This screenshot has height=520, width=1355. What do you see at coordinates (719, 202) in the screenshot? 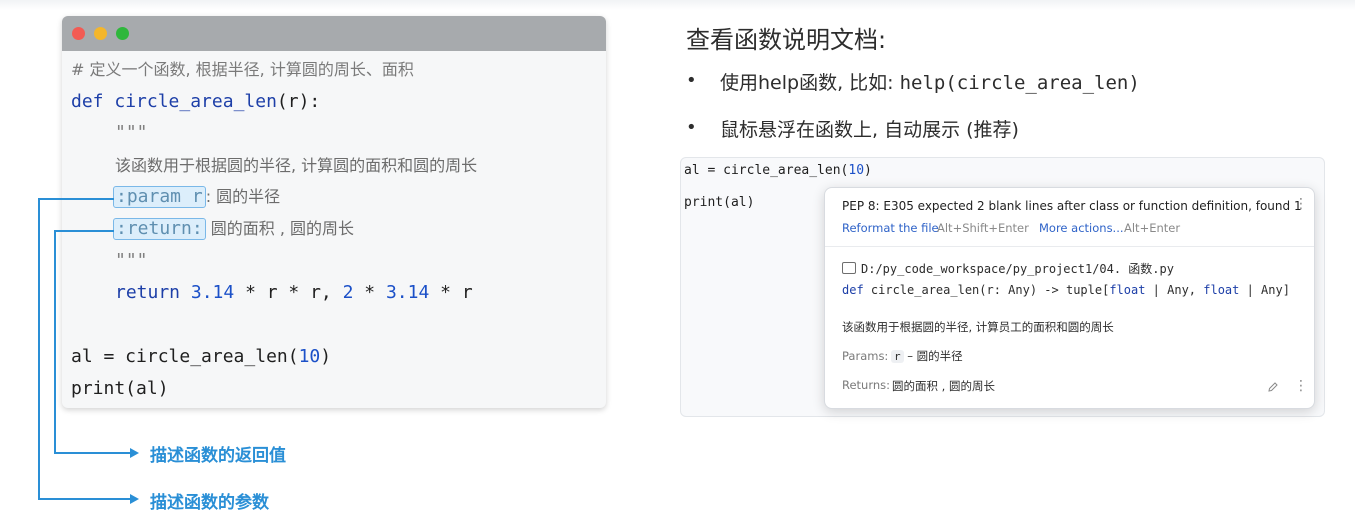
I see `ide-print-line: print(al)` at bounding box center [719, 202].